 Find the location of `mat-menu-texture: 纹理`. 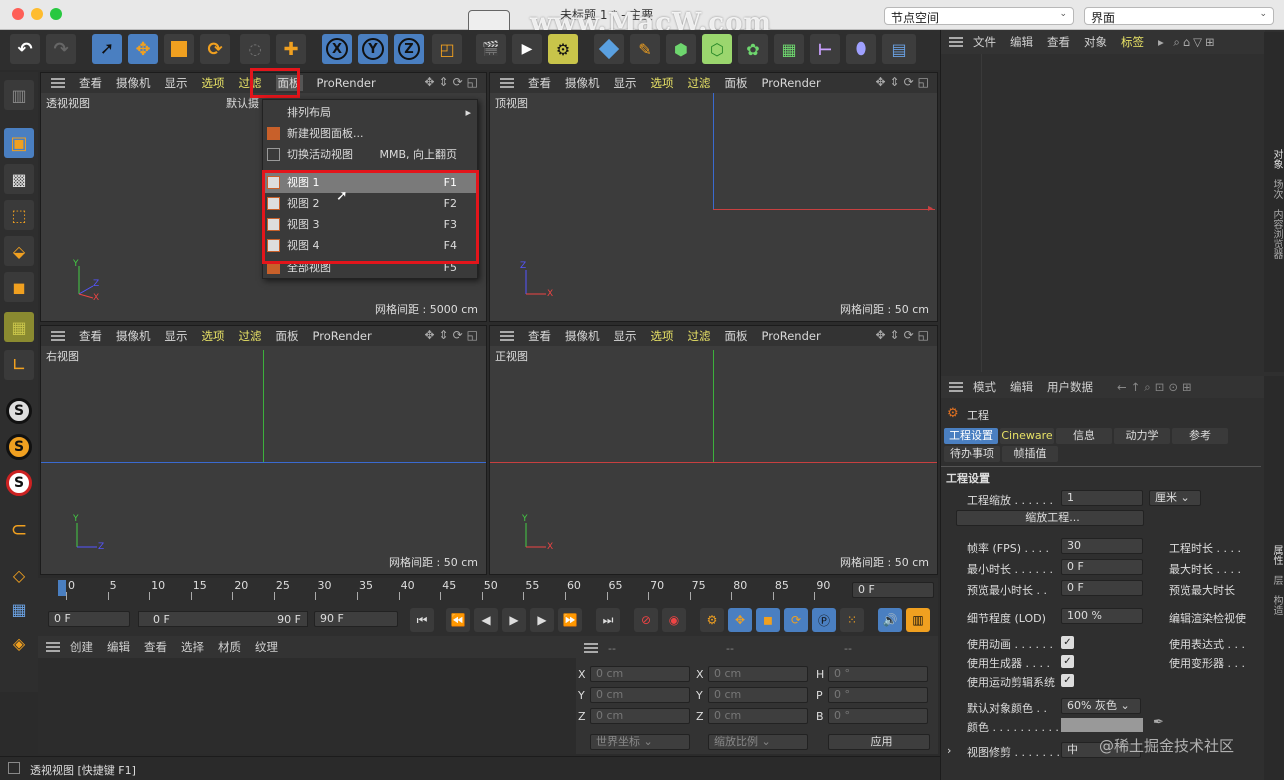

mat-menu-texture: 纹理 is located at coordinates (266, 647).